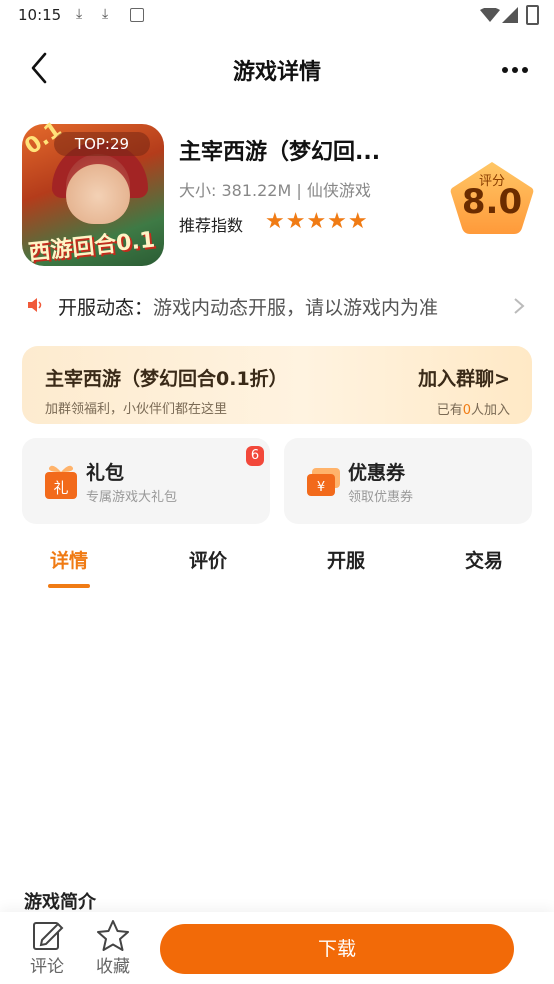 The width and height of the screenshot is (554, 984). I want to click on tab-reviews: 评价, so click(208, 559).